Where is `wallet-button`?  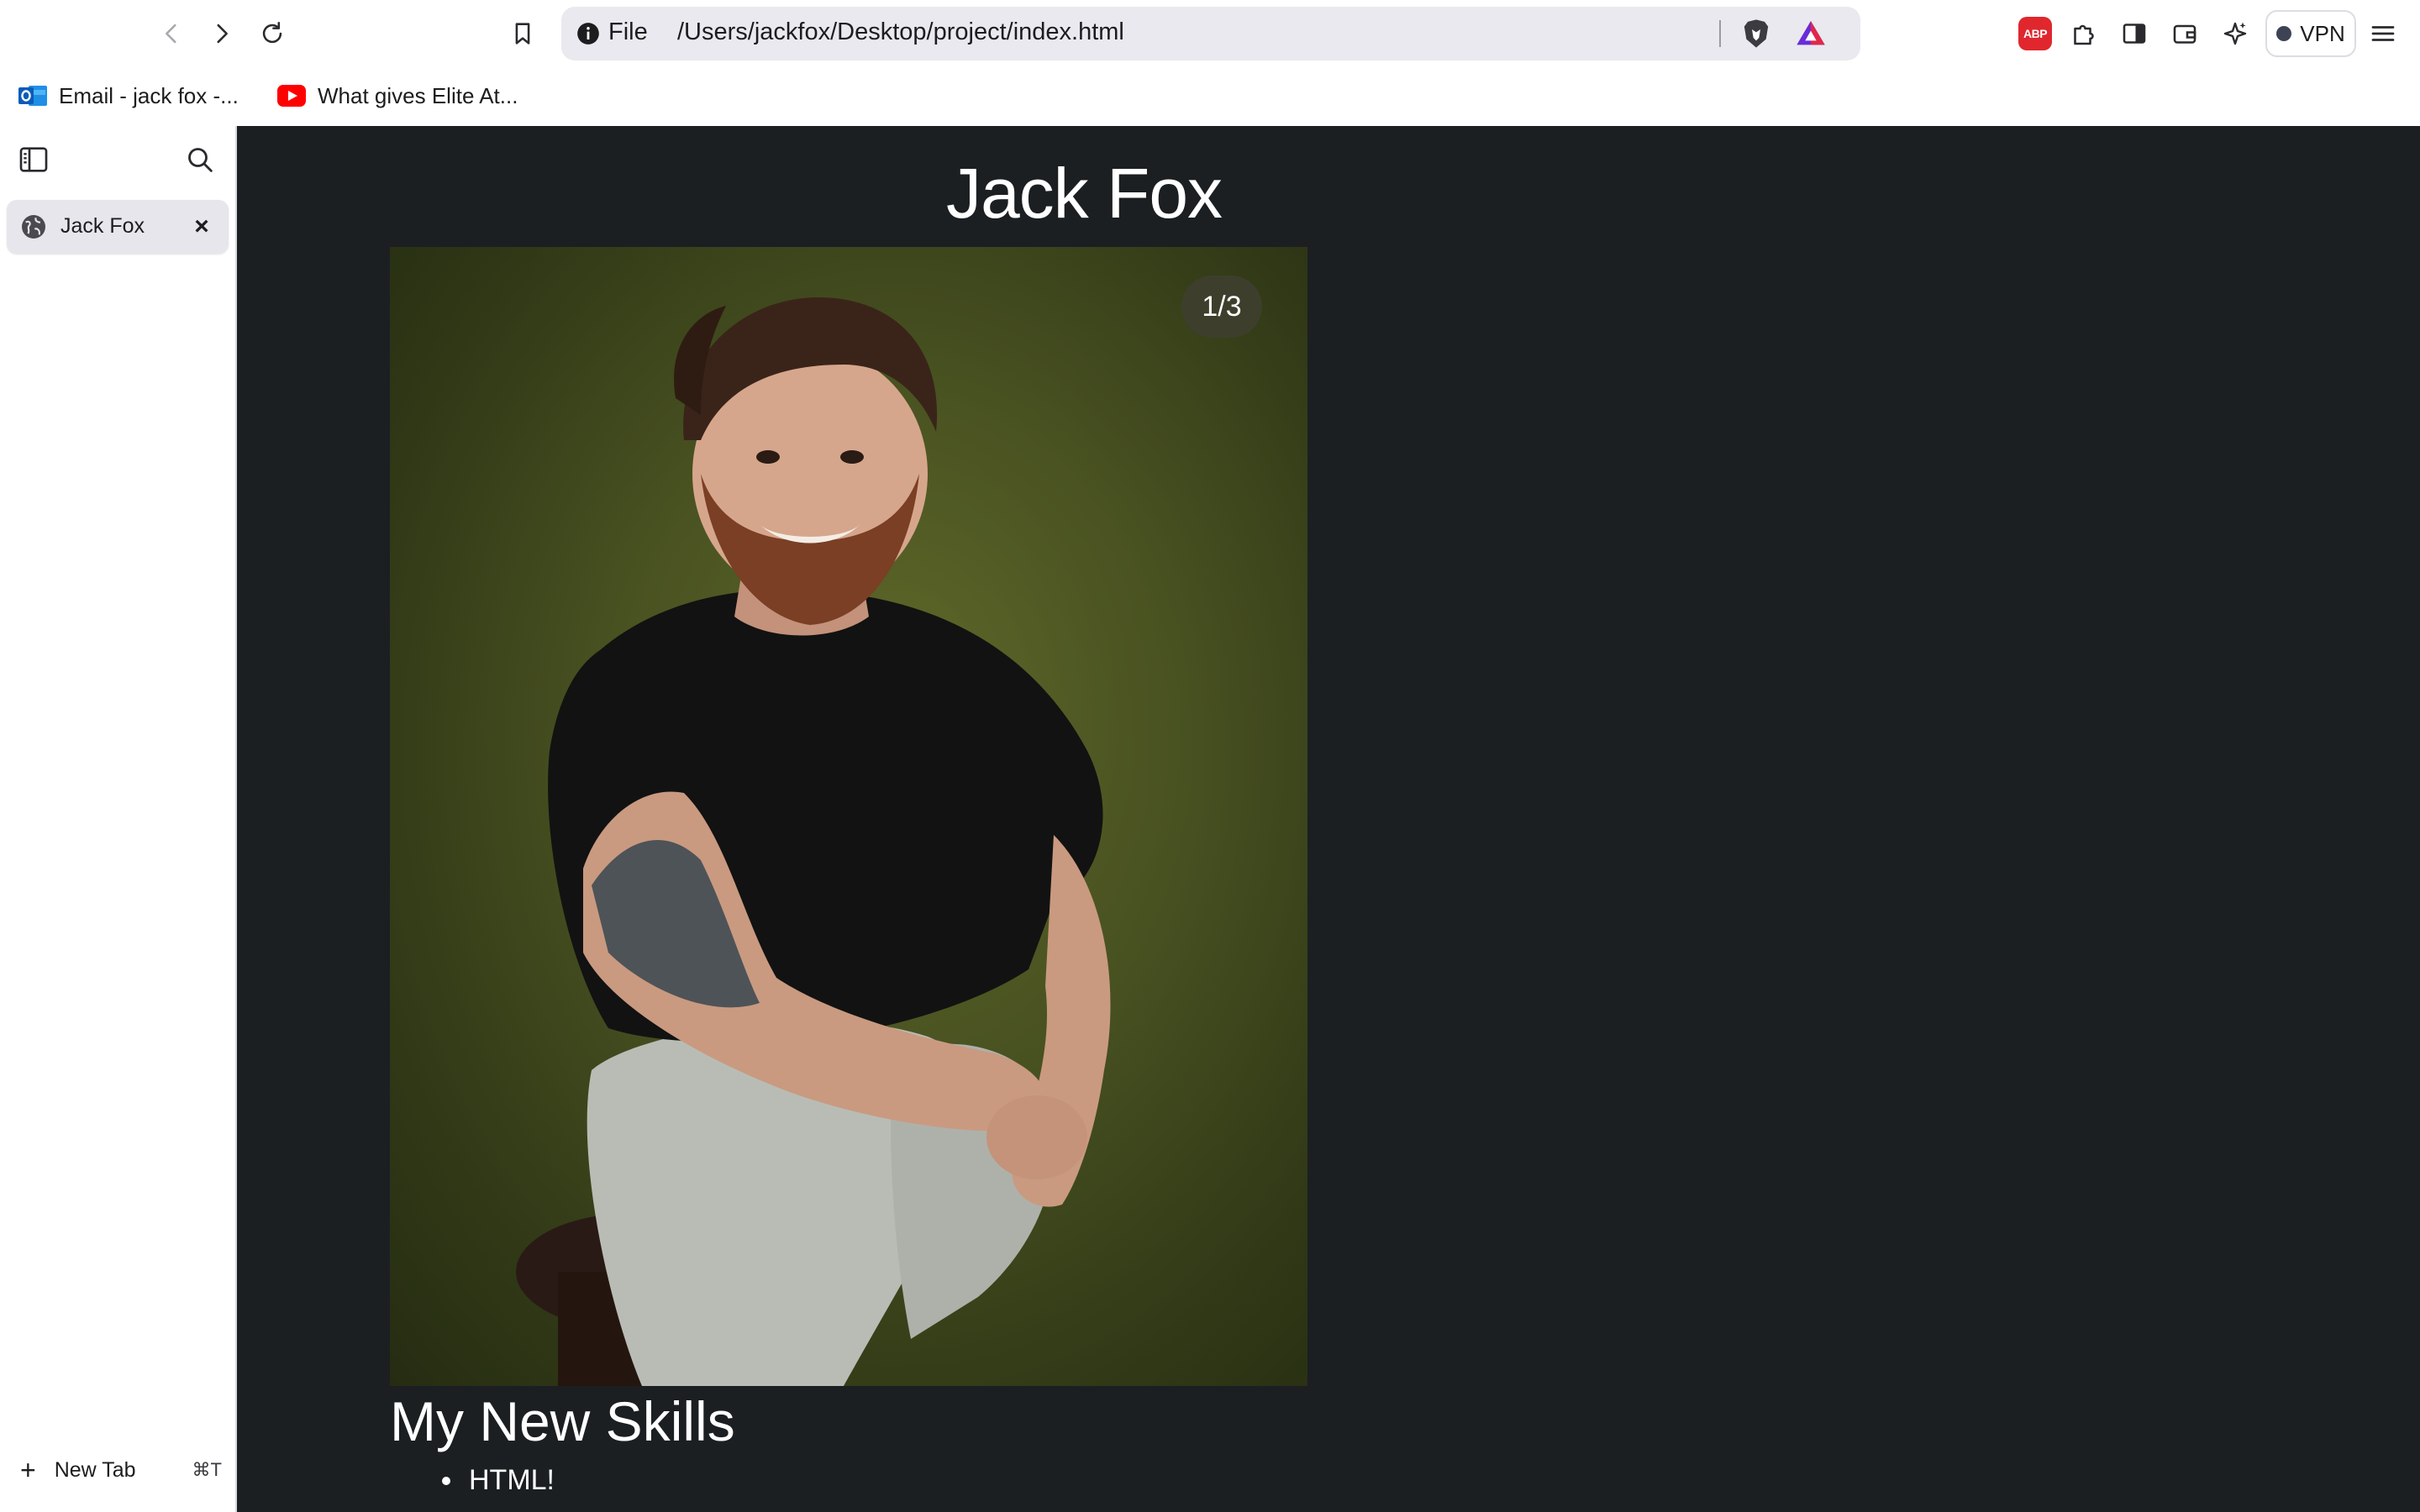
wallet-button is located at coordinates (2184, 33).